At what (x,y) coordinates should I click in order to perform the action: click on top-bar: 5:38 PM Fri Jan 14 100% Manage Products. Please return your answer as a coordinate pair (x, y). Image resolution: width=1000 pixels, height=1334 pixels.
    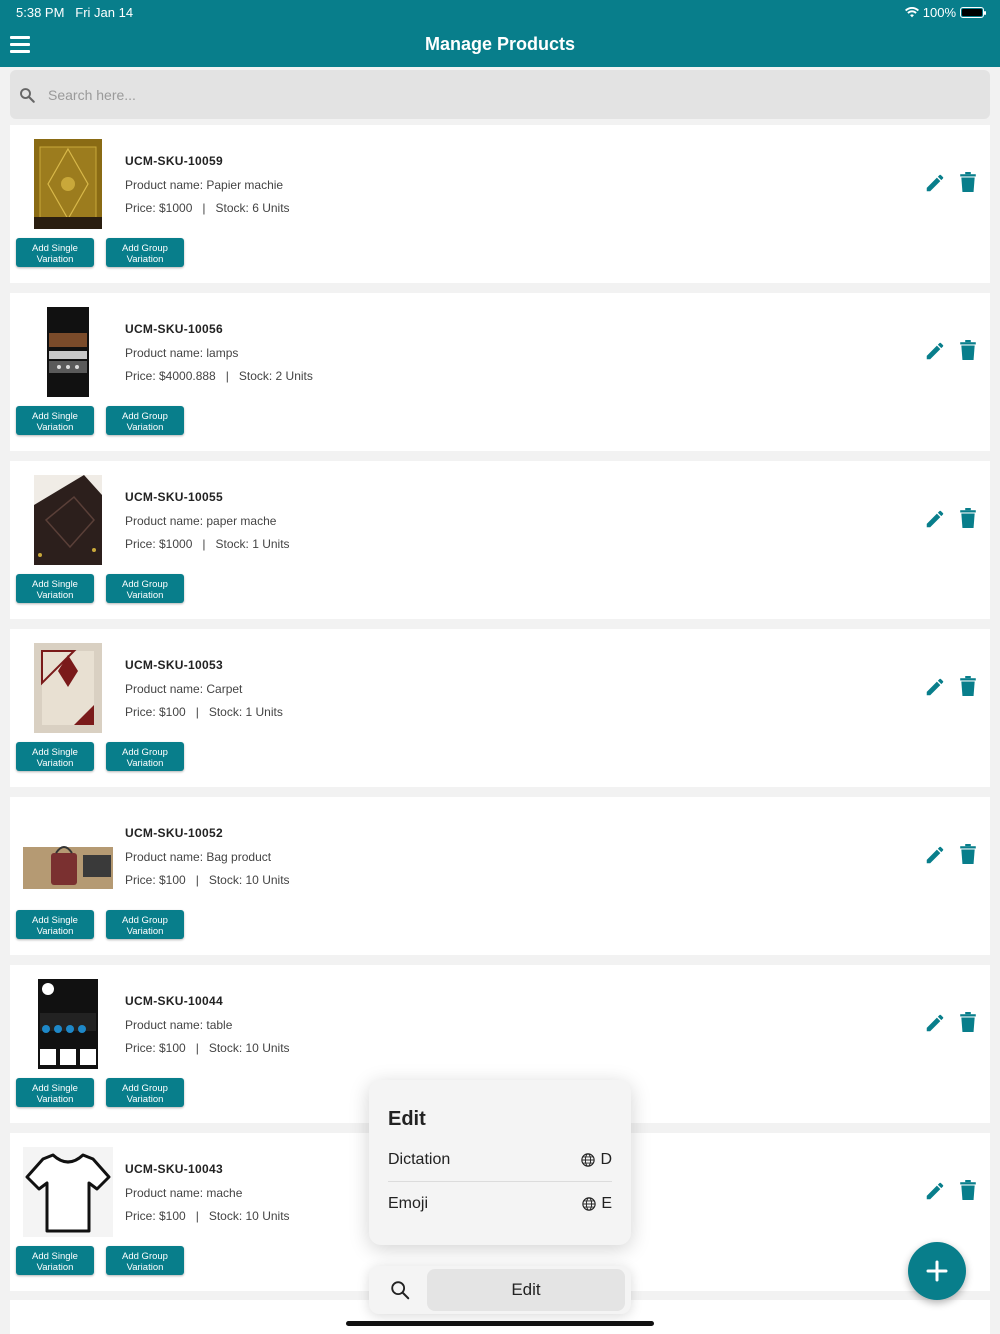
    Looking at the image, I should click on (500, 33).